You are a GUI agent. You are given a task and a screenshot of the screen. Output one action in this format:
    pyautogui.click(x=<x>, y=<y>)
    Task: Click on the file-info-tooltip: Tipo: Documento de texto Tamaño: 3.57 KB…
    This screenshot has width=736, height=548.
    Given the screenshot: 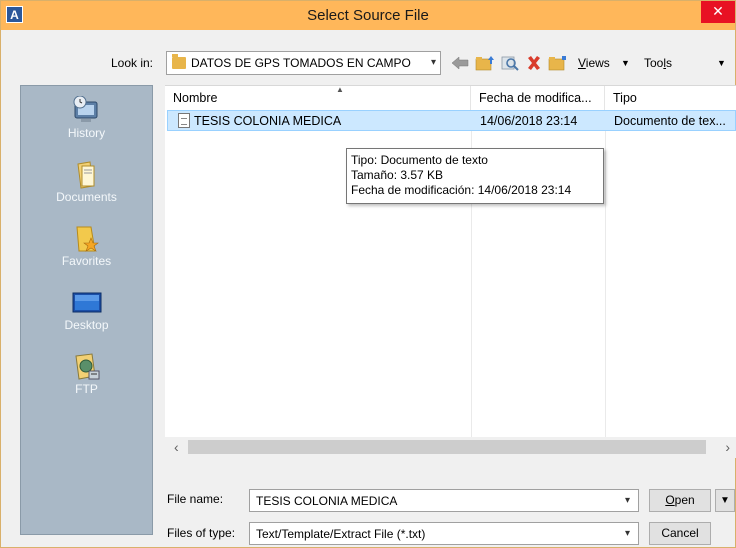 What is the action you would take?
    pyautogui.click(x=475, y=176)
    